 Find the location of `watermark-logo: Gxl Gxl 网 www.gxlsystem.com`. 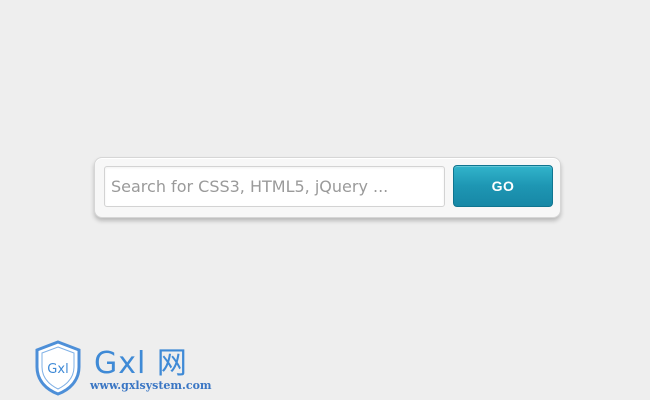

watermark-logo: Gxl Gxl 网 www.gxlsystem.com is located at coordinates (130, 369).